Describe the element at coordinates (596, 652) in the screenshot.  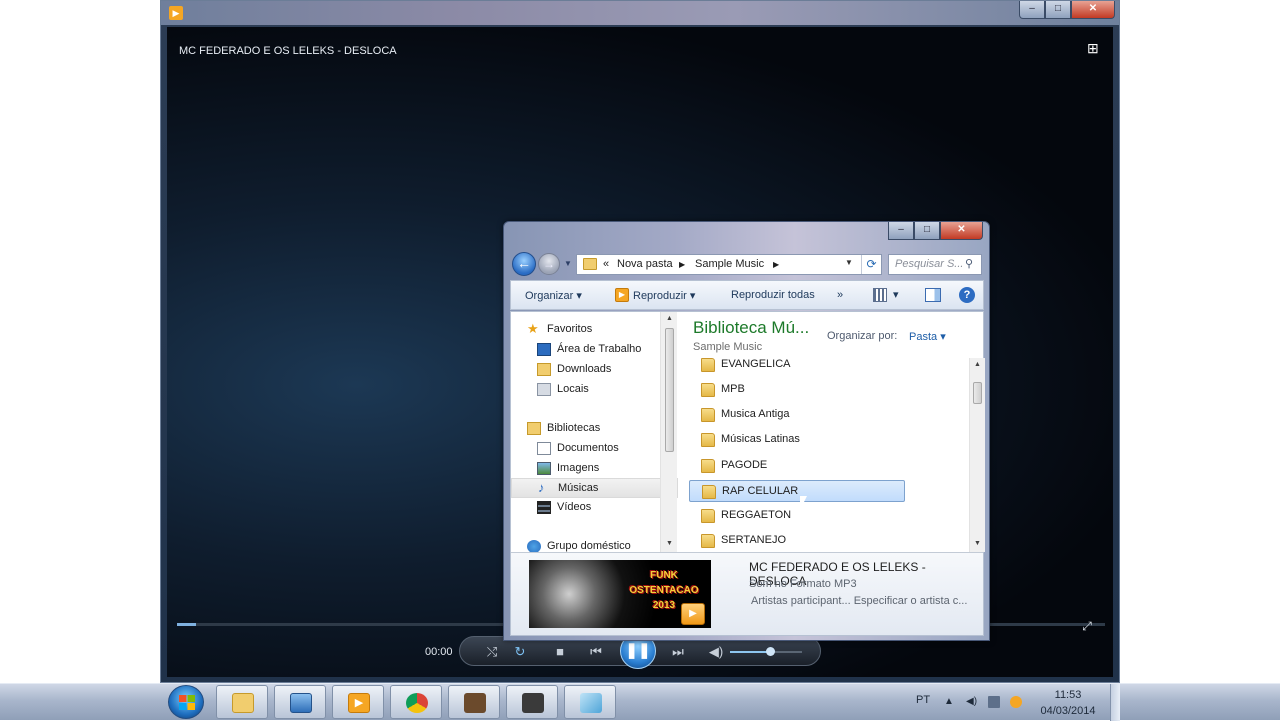
I see `previous-icon: ⏮` at that location.